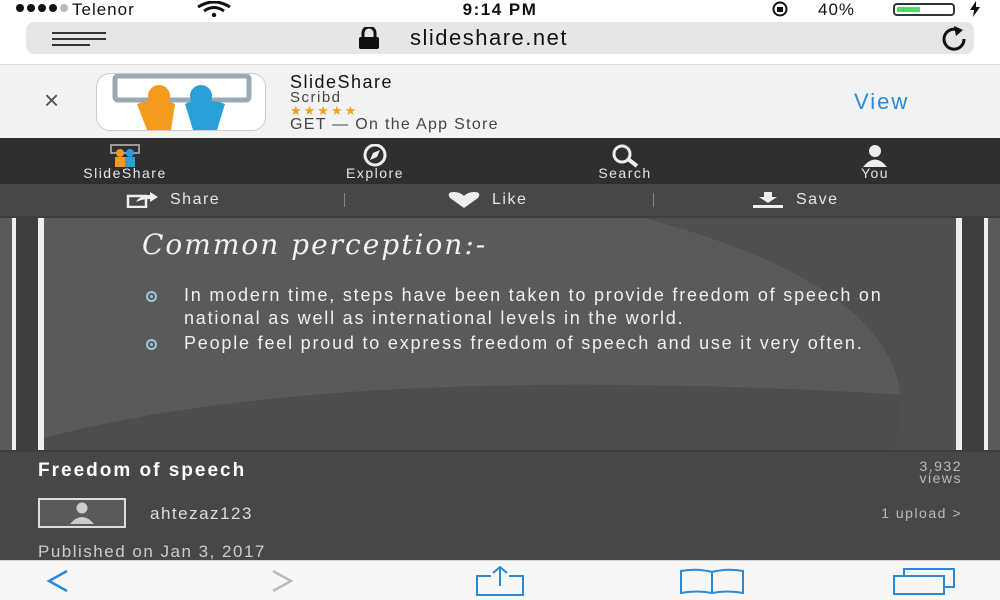 This screenshot has height=600, width=1000. Describe the element at coordinates (8, 334) in the screenshot. I see `previous-slide-peek` at that location.